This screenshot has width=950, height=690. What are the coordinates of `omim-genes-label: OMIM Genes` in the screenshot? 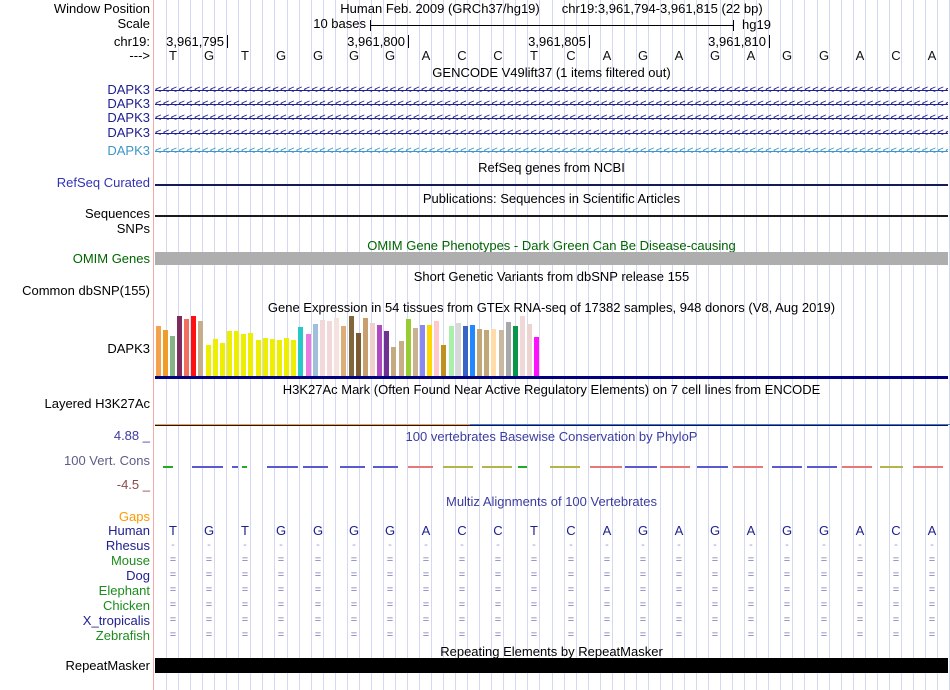 It's located at (75, 258).